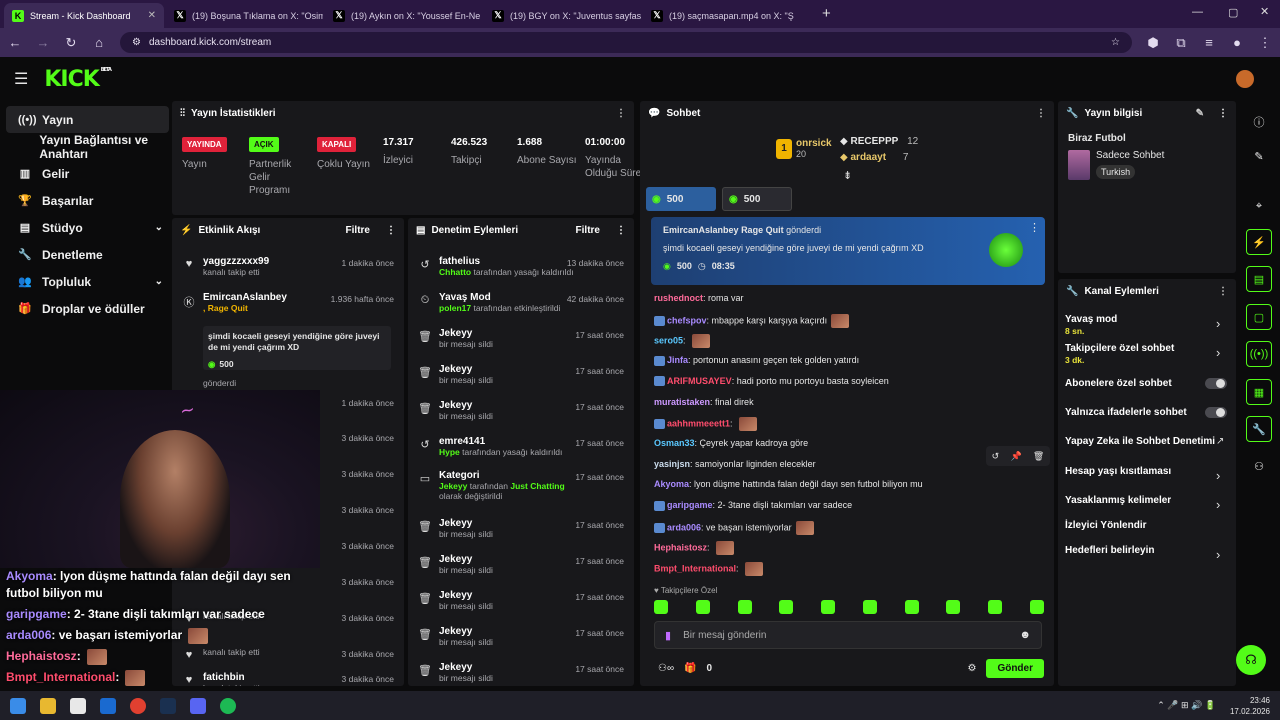 The image size is (1280, 720). What do you see at coordinates (847, 175) in the screenshot?
I see `collapse-icon: ⇟` at bounding box center [847, 175].